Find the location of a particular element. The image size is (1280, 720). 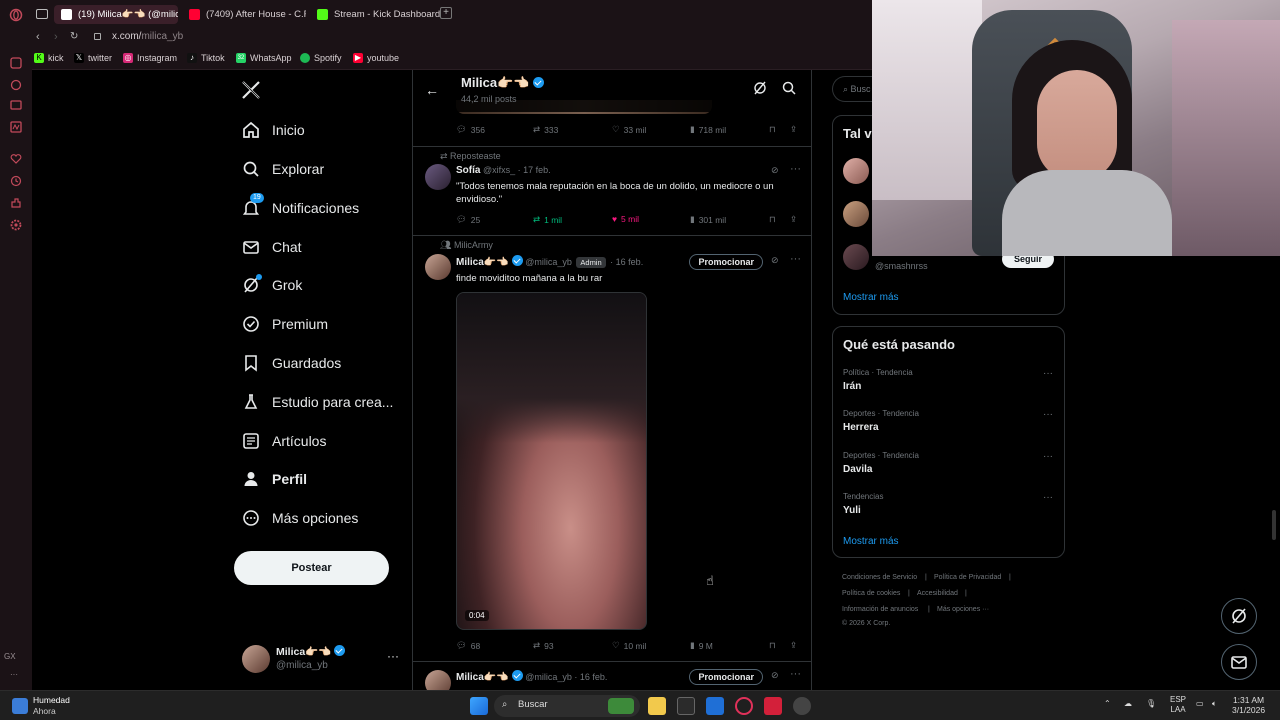

nav-more-options: Más opciones is located at coordinates (300, 518).